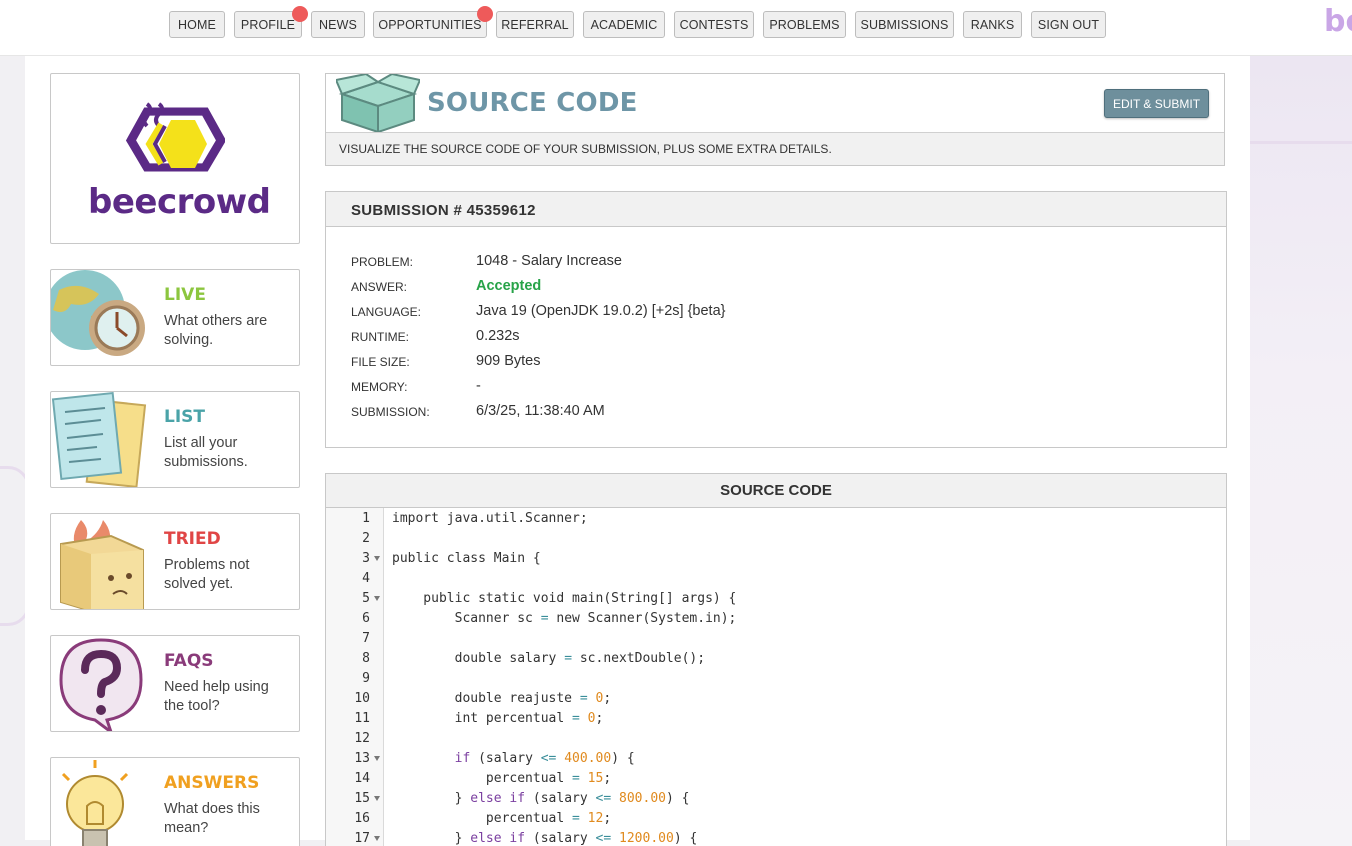  What do you see at coordinates (184, 417) in the screenshot?
I see `sidebar-card-title: LIST` at bounding box center [184, 417].